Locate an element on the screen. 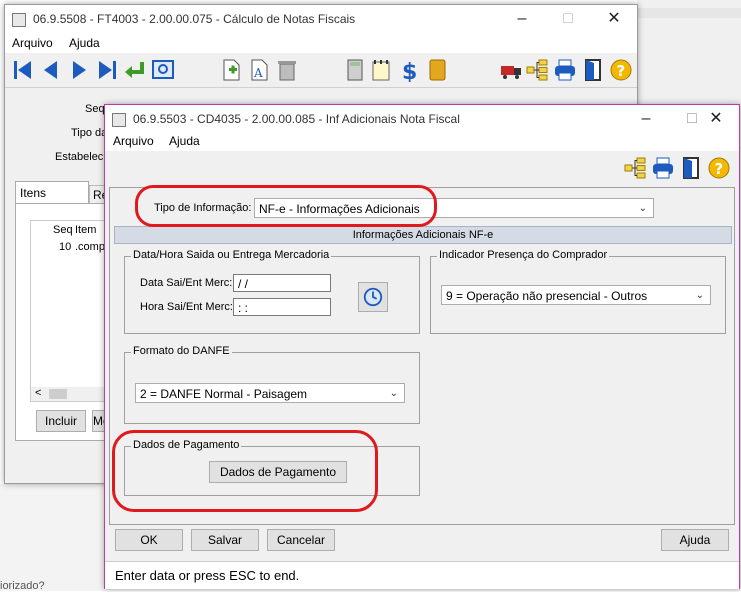 This screenshot has width=741, height=592. indicador-presenca-title: Indicador Presença do Comprador is located at coordinates (523, 255).